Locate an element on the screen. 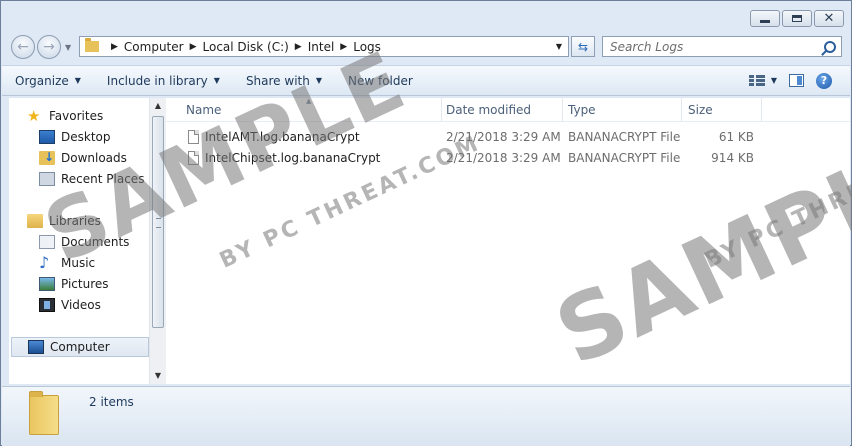 The width and height of the screenshot is (852, 446). file-name-cell: IntelAMT.log.bananaCrypt is located at coordinates (304, 136).